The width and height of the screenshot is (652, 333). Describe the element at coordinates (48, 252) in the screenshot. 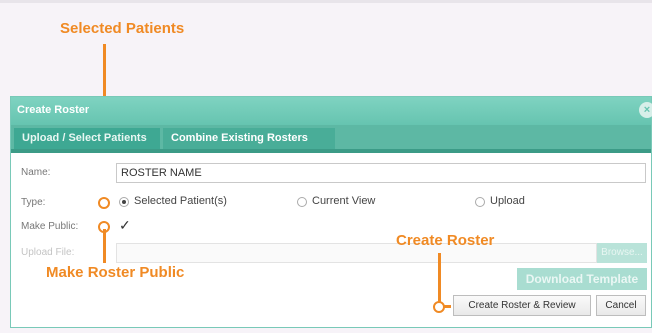

I see `upload-file-label: Upload File:` at that location.